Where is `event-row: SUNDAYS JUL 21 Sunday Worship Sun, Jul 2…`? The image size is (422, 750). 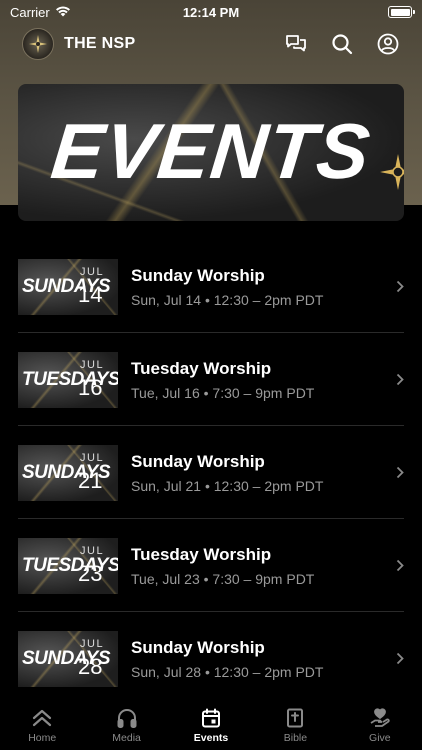 event-row: SUNDAYS JUL 21 Sunday Worship Sun, Jul 2… is located at coordinates (211, 472).